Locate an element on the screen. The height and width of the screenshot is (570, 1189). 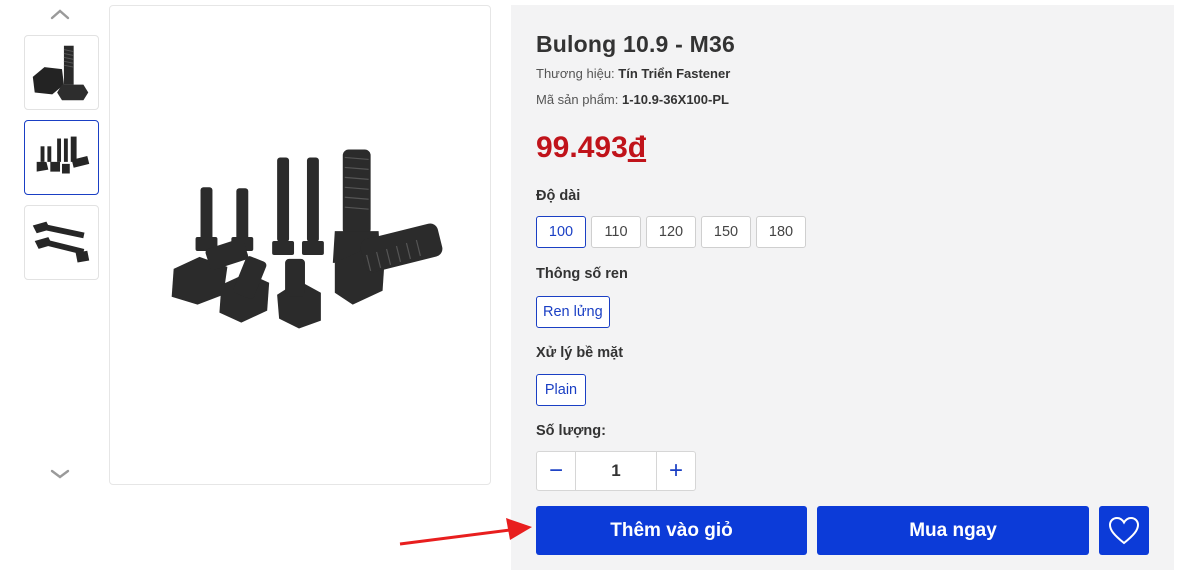
thread-option-ren-lung: Ren lửng is located at coordinates (573, 312).